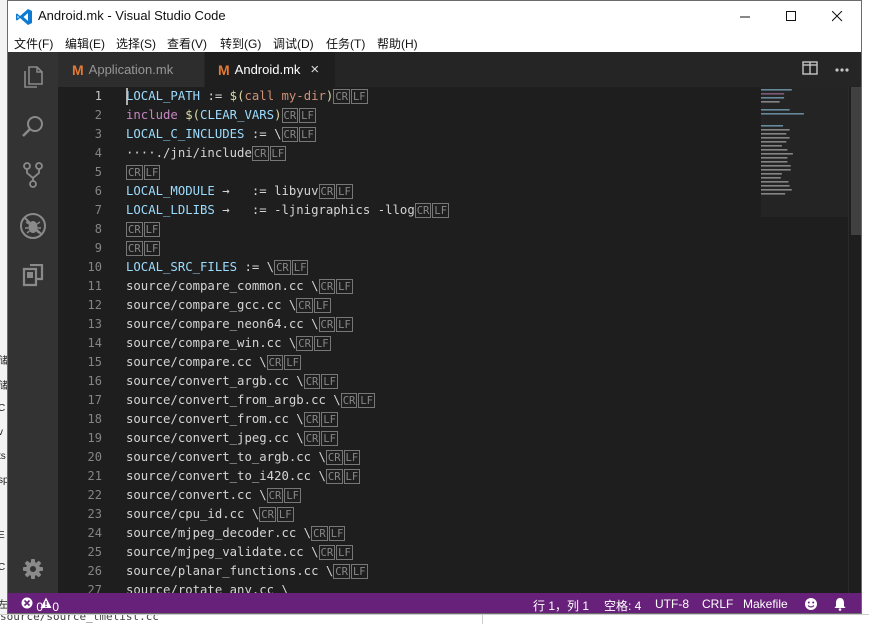 Image resolution: width=869 pixels, height=624 pixels. Describe the element at coordinates (185, 134) in the screenshot. I see `code-token: LOCAL_C_INCLUDES` at that location.